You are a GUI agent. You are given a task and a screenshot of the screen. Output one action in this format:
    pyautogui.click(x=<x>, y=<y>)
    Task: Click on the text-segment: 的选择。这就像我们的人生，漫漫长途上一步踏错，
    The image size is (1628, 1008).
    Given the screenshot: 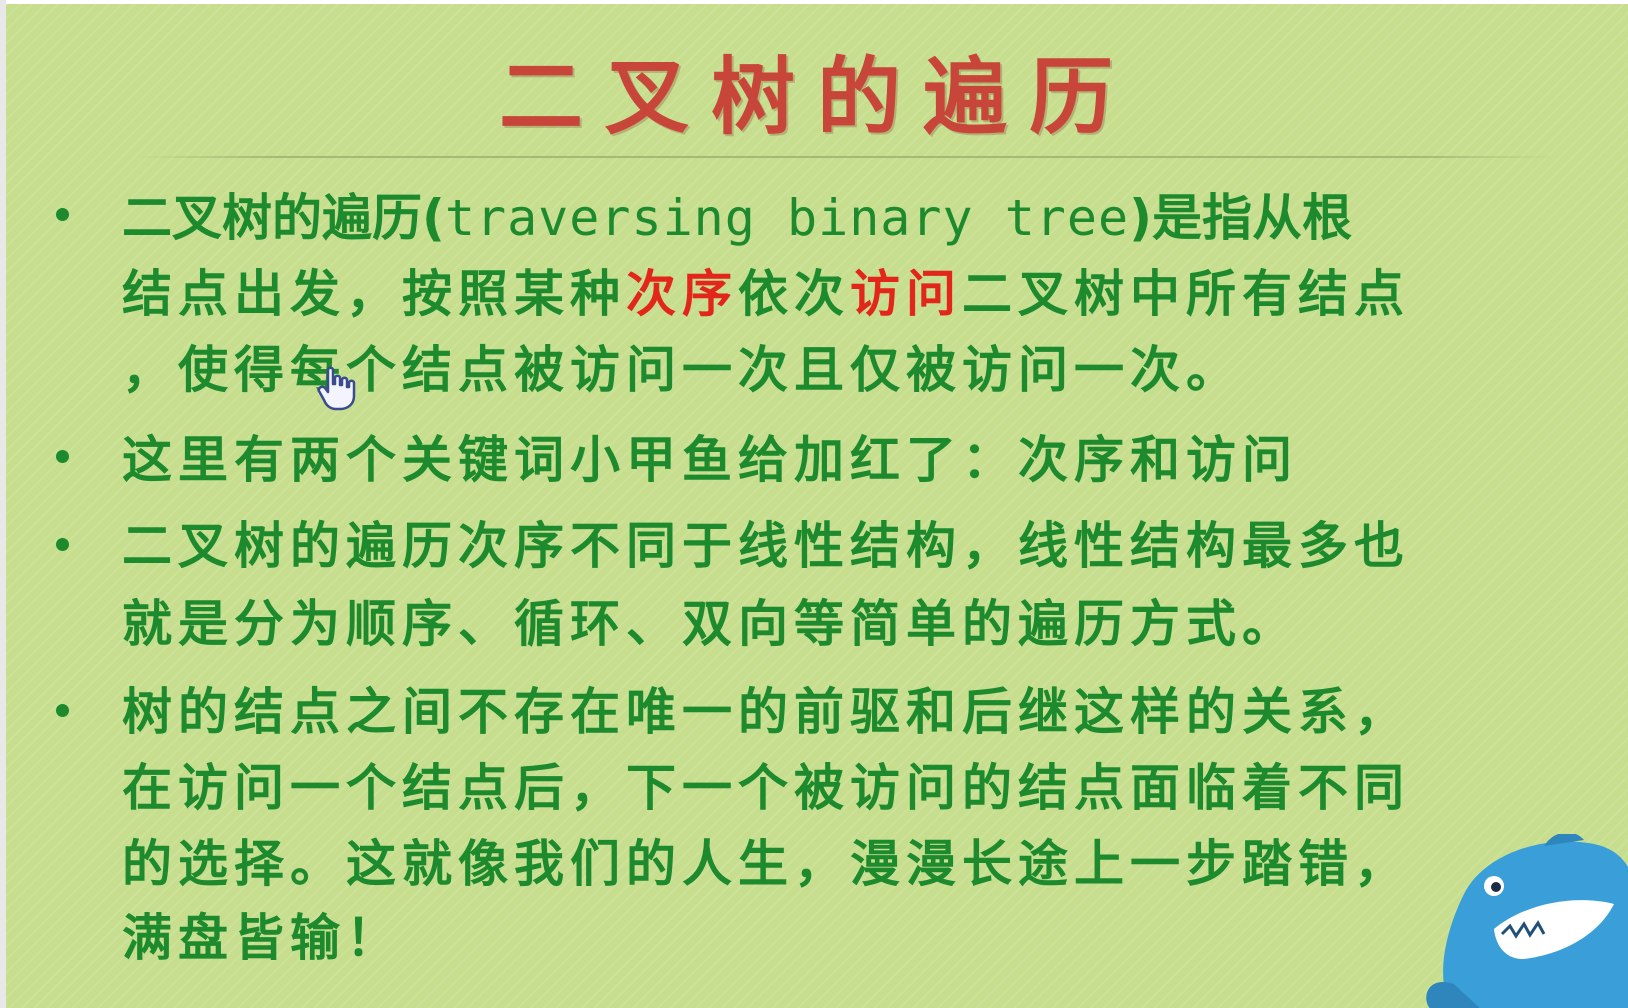 What is the action you would take?
    pyautogui.click(x=766, y=864)
    